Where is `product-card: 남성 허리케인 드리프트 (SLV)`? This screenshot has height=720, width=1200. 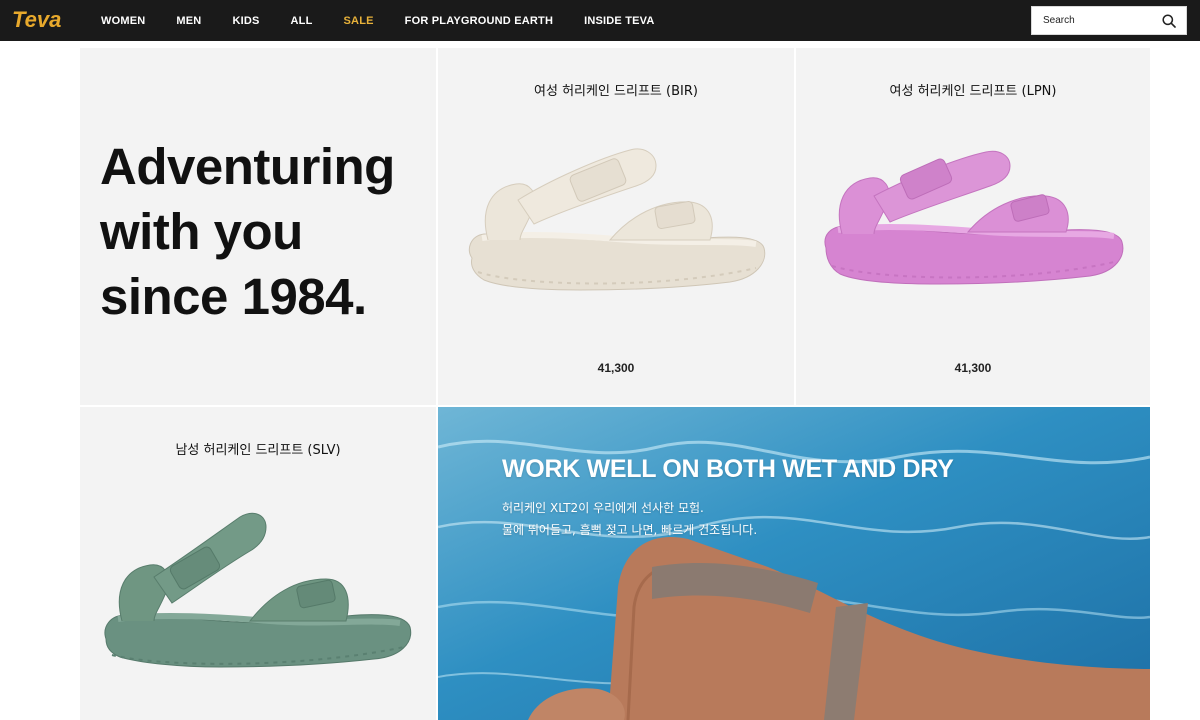
product-card: 남성 허리케인 드리프트 (SLV) is located at coordinates (258, 563).